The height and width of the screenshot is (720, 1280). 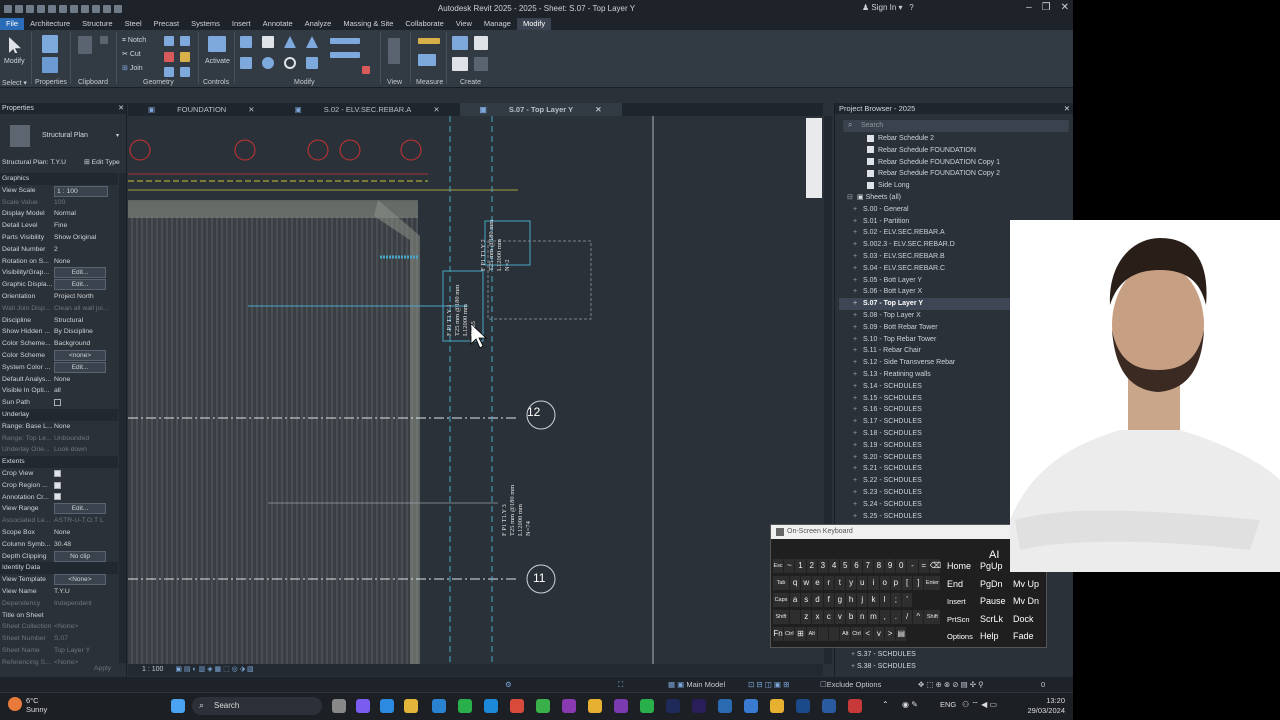 What do you see at coordinates (59, 439) in the screenshot?
I see `property-row: Range: Top Le... Unbounded` at bounding box center [59, 439].